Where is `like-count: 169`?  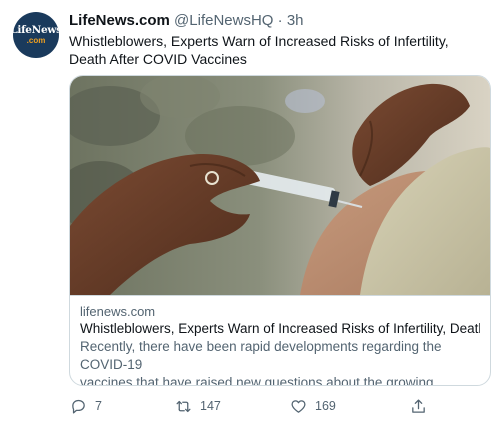
like-count: 169 is located at coordinates (325, 406).